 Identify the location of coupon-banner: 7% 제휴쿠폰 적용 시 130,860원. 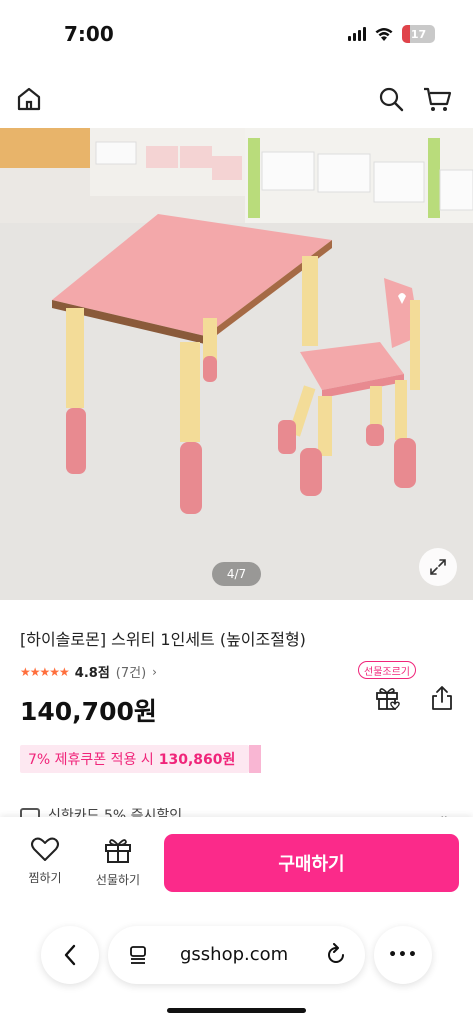
(135, 759).